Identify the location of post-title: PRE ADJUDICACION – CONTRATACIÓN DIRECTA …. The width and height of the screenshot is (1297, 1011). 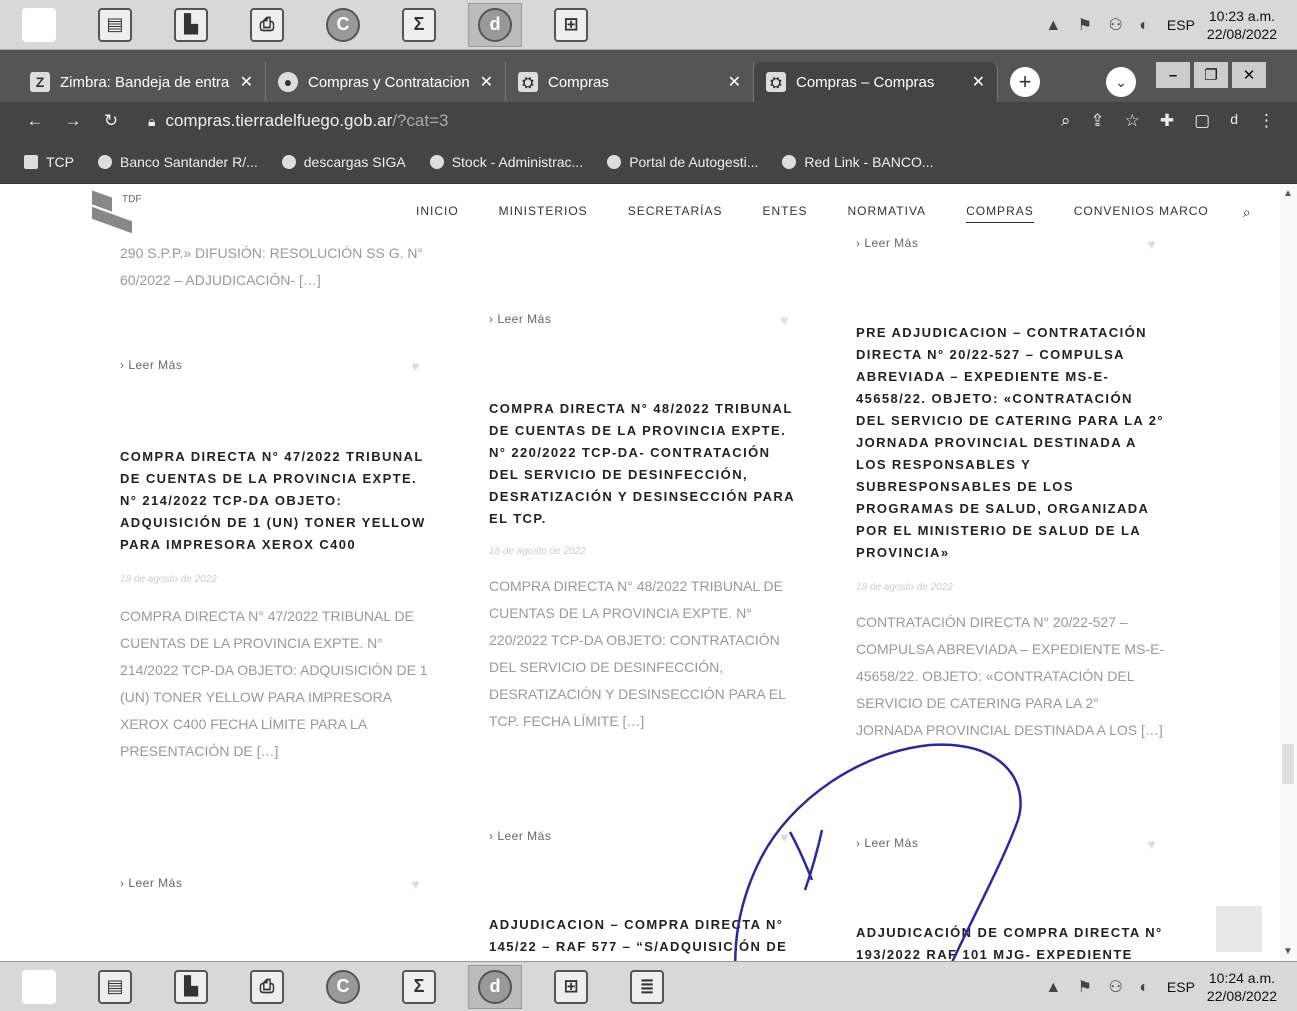
(1011, 443).